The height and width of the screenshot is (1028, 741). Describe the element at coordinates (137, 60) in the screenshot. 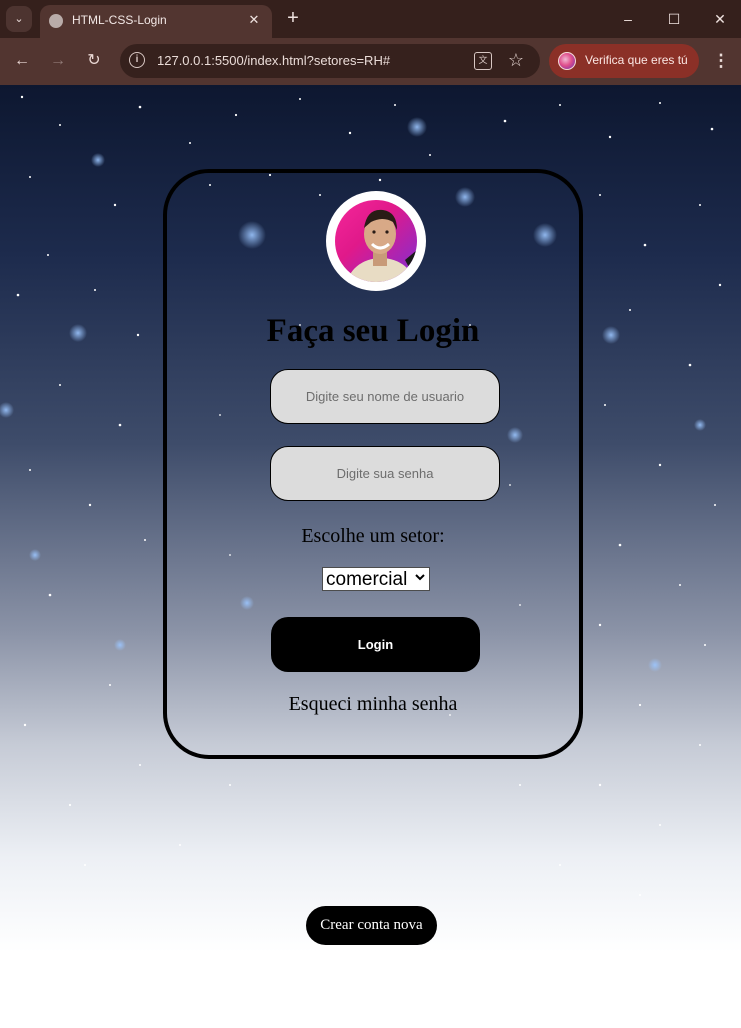

I see `info-icon: i` at that location.